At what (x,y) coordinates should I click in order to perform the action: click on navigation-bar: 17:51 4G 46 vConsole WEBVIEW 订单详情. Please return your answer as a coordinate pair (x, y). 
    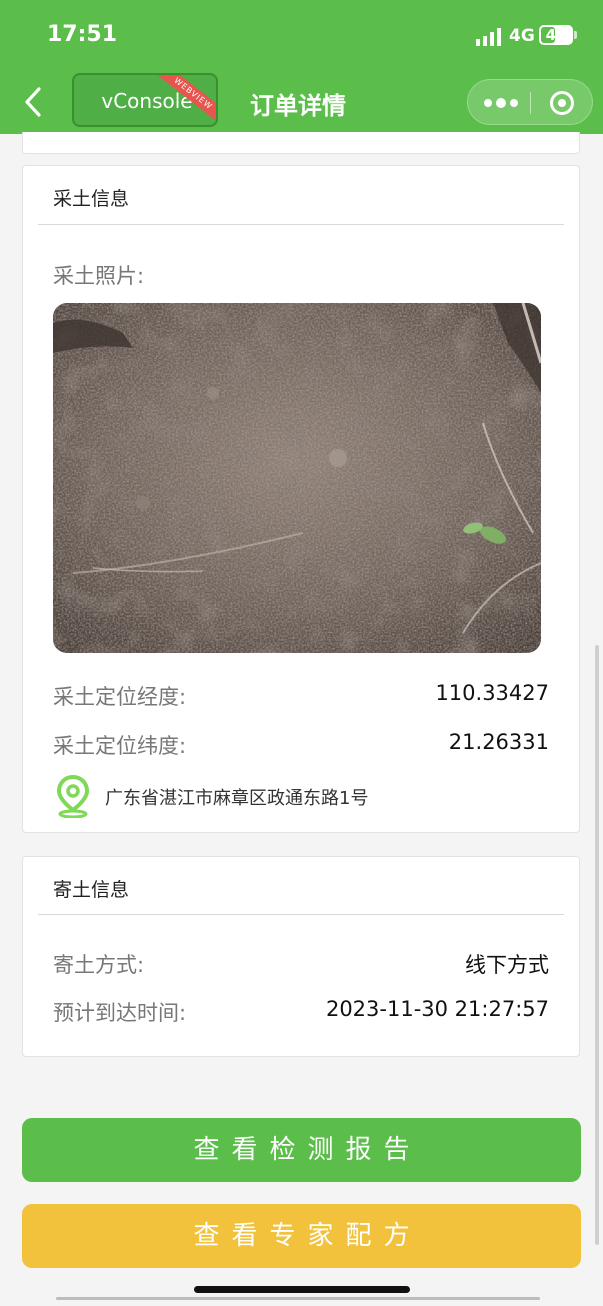
    Looking at the image, I should click on (301, 67).